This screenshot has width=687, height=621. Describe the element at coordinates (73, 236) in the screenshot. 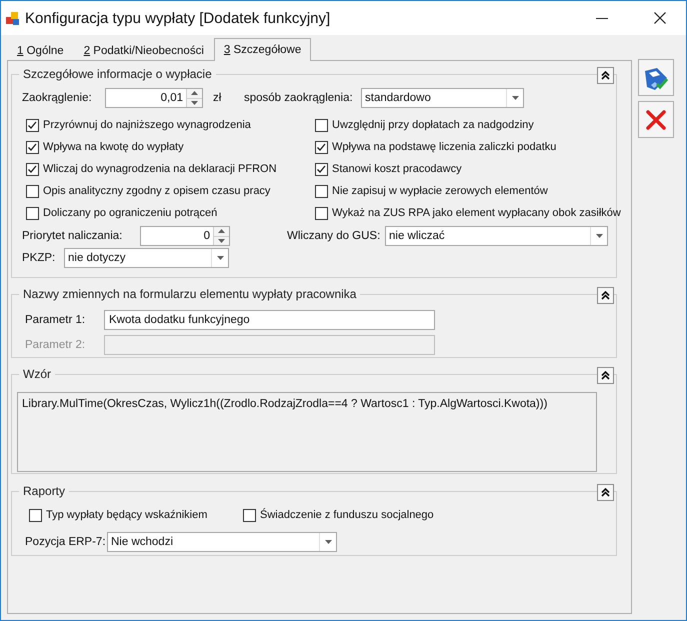

I see `field-label: Priorytet naliczania:` at that location.